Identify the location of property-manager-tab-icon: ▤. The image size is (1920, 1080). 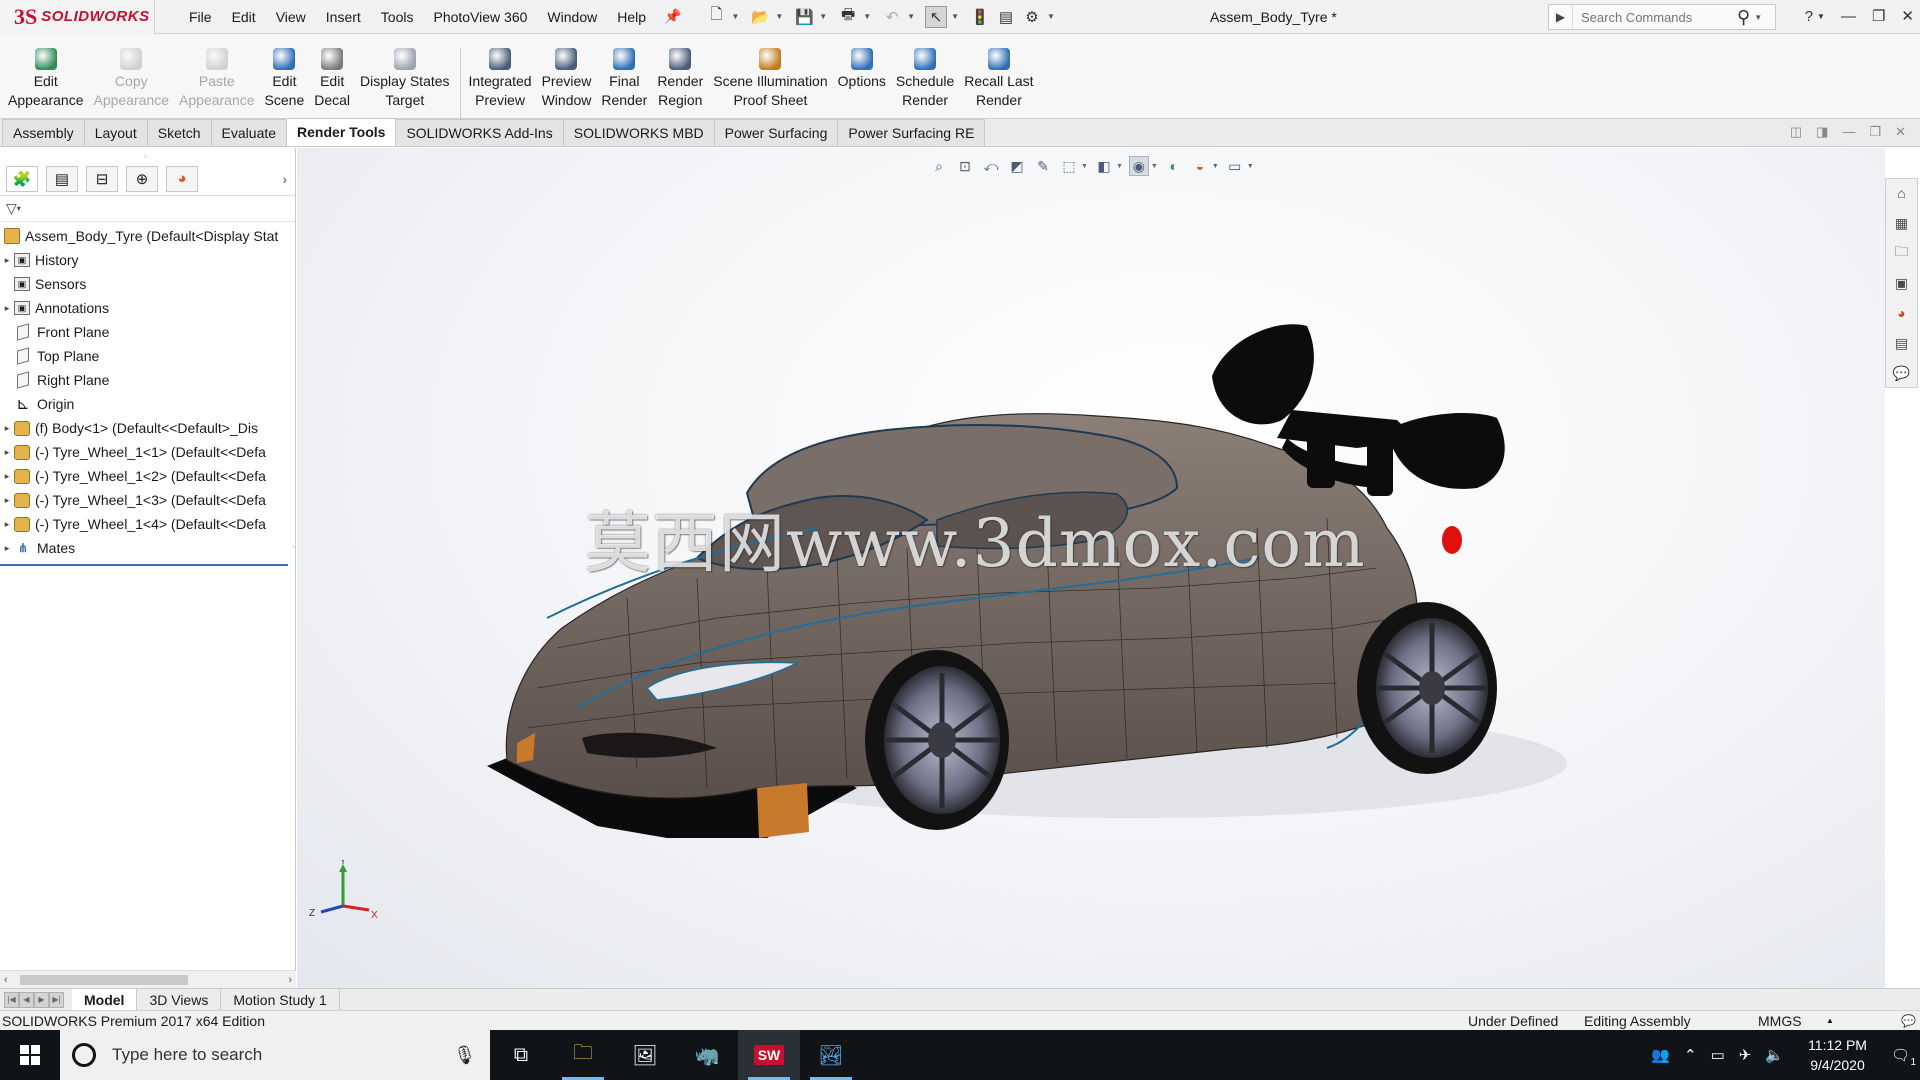
(62, 178).